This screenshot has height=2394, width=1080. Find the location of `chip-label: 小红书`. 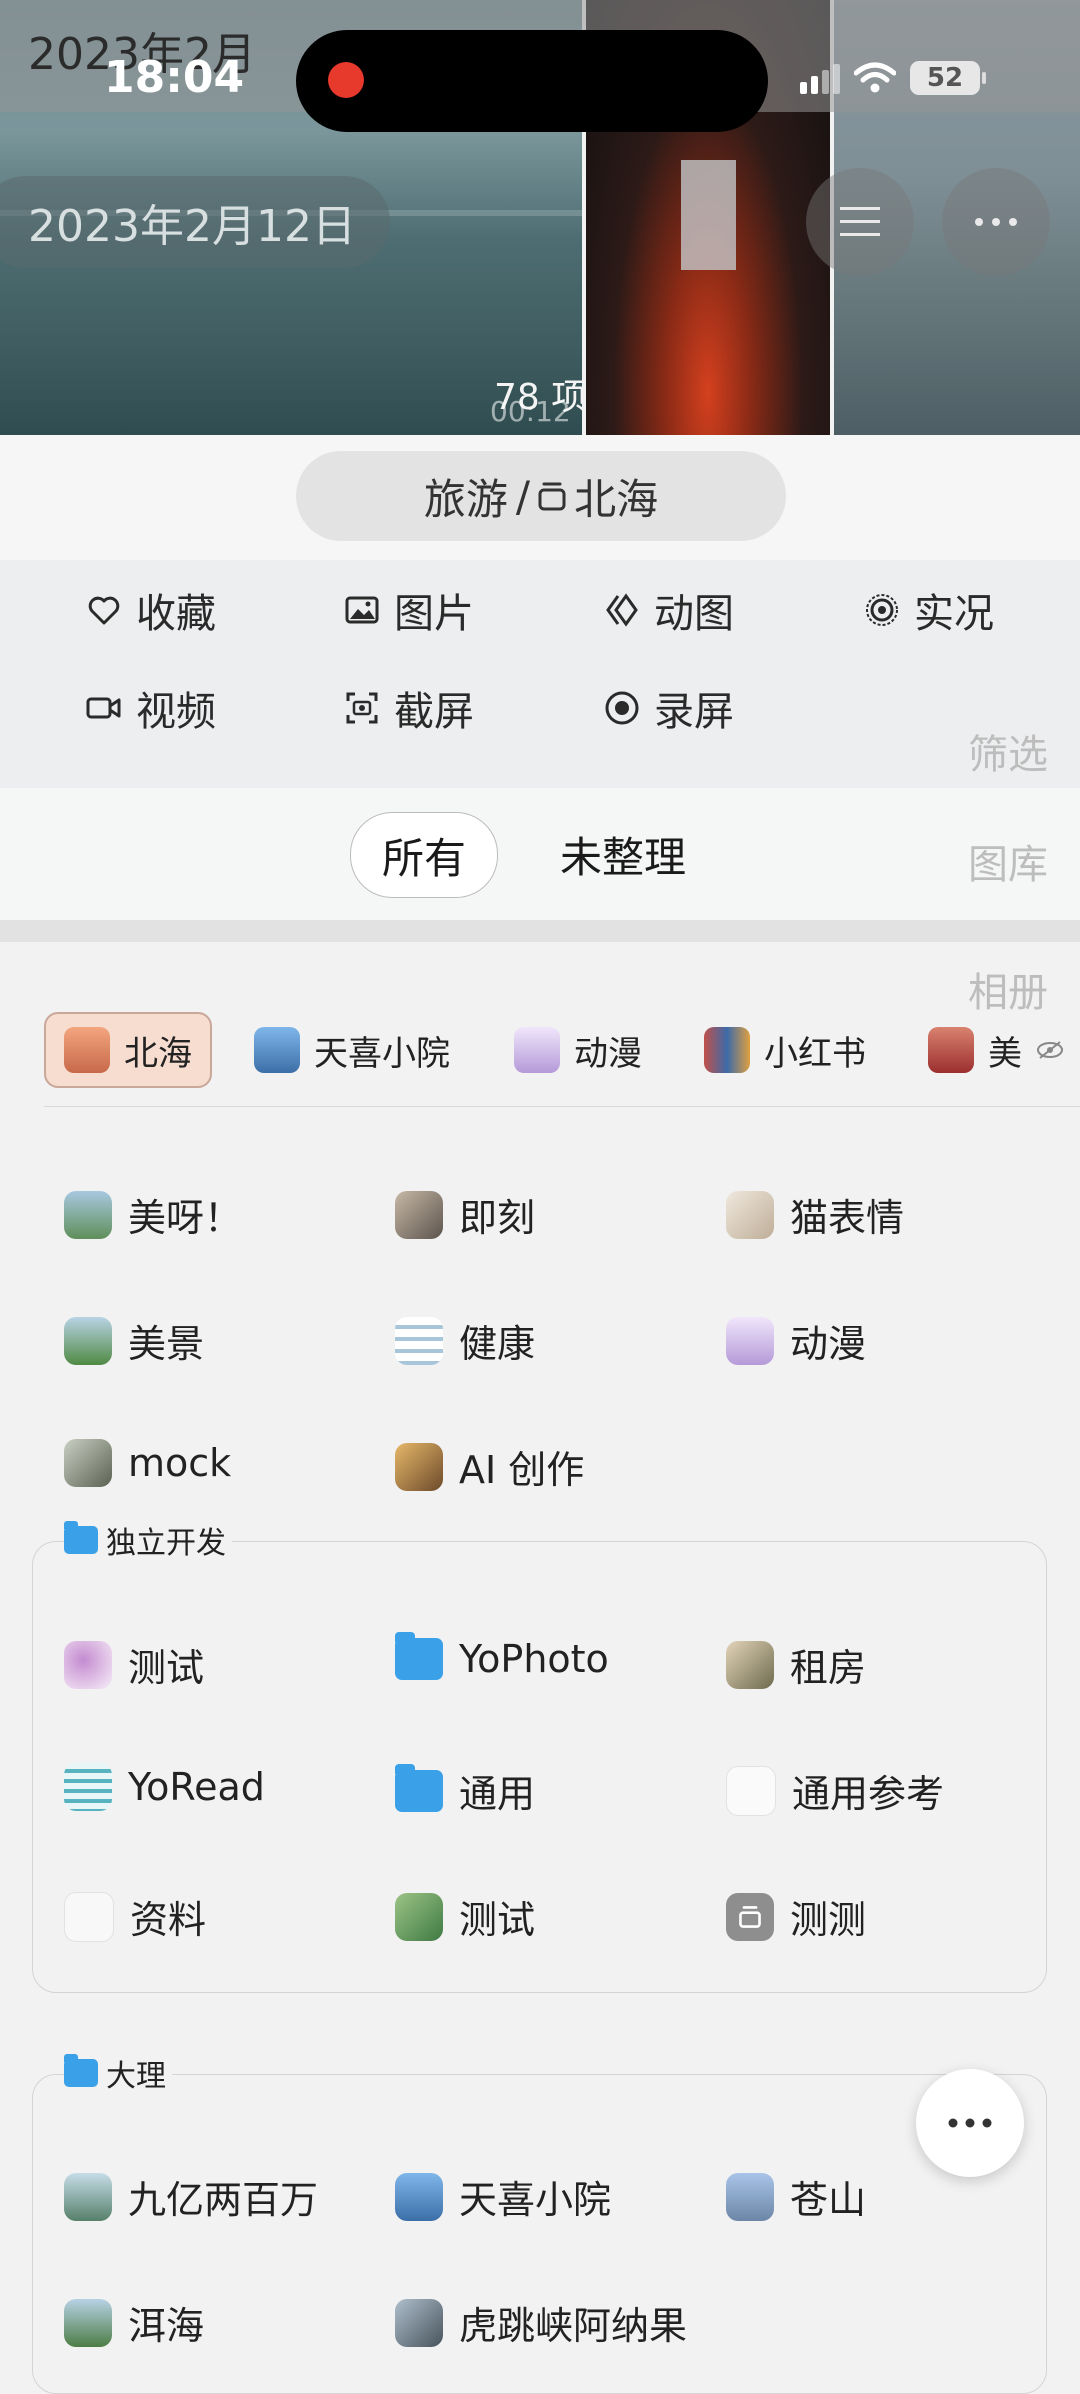

chip-label: 小红书 is located at coordinates (815, 1053).